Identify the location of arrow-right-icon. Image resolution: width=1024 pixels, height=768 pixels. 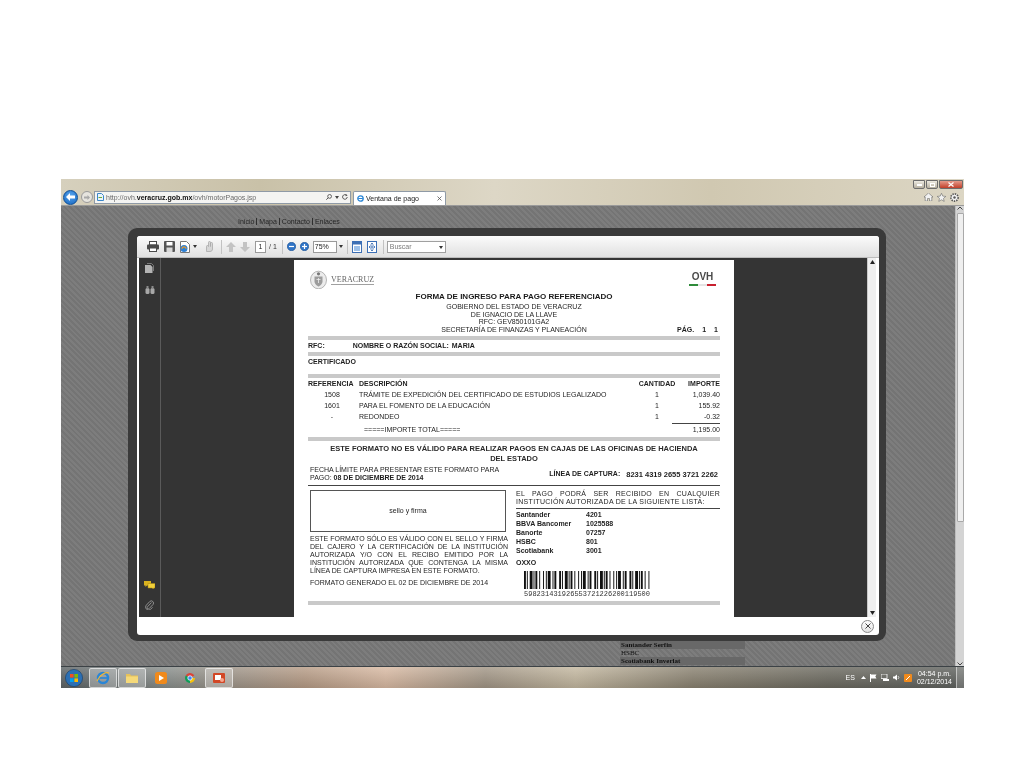
(87, 197).